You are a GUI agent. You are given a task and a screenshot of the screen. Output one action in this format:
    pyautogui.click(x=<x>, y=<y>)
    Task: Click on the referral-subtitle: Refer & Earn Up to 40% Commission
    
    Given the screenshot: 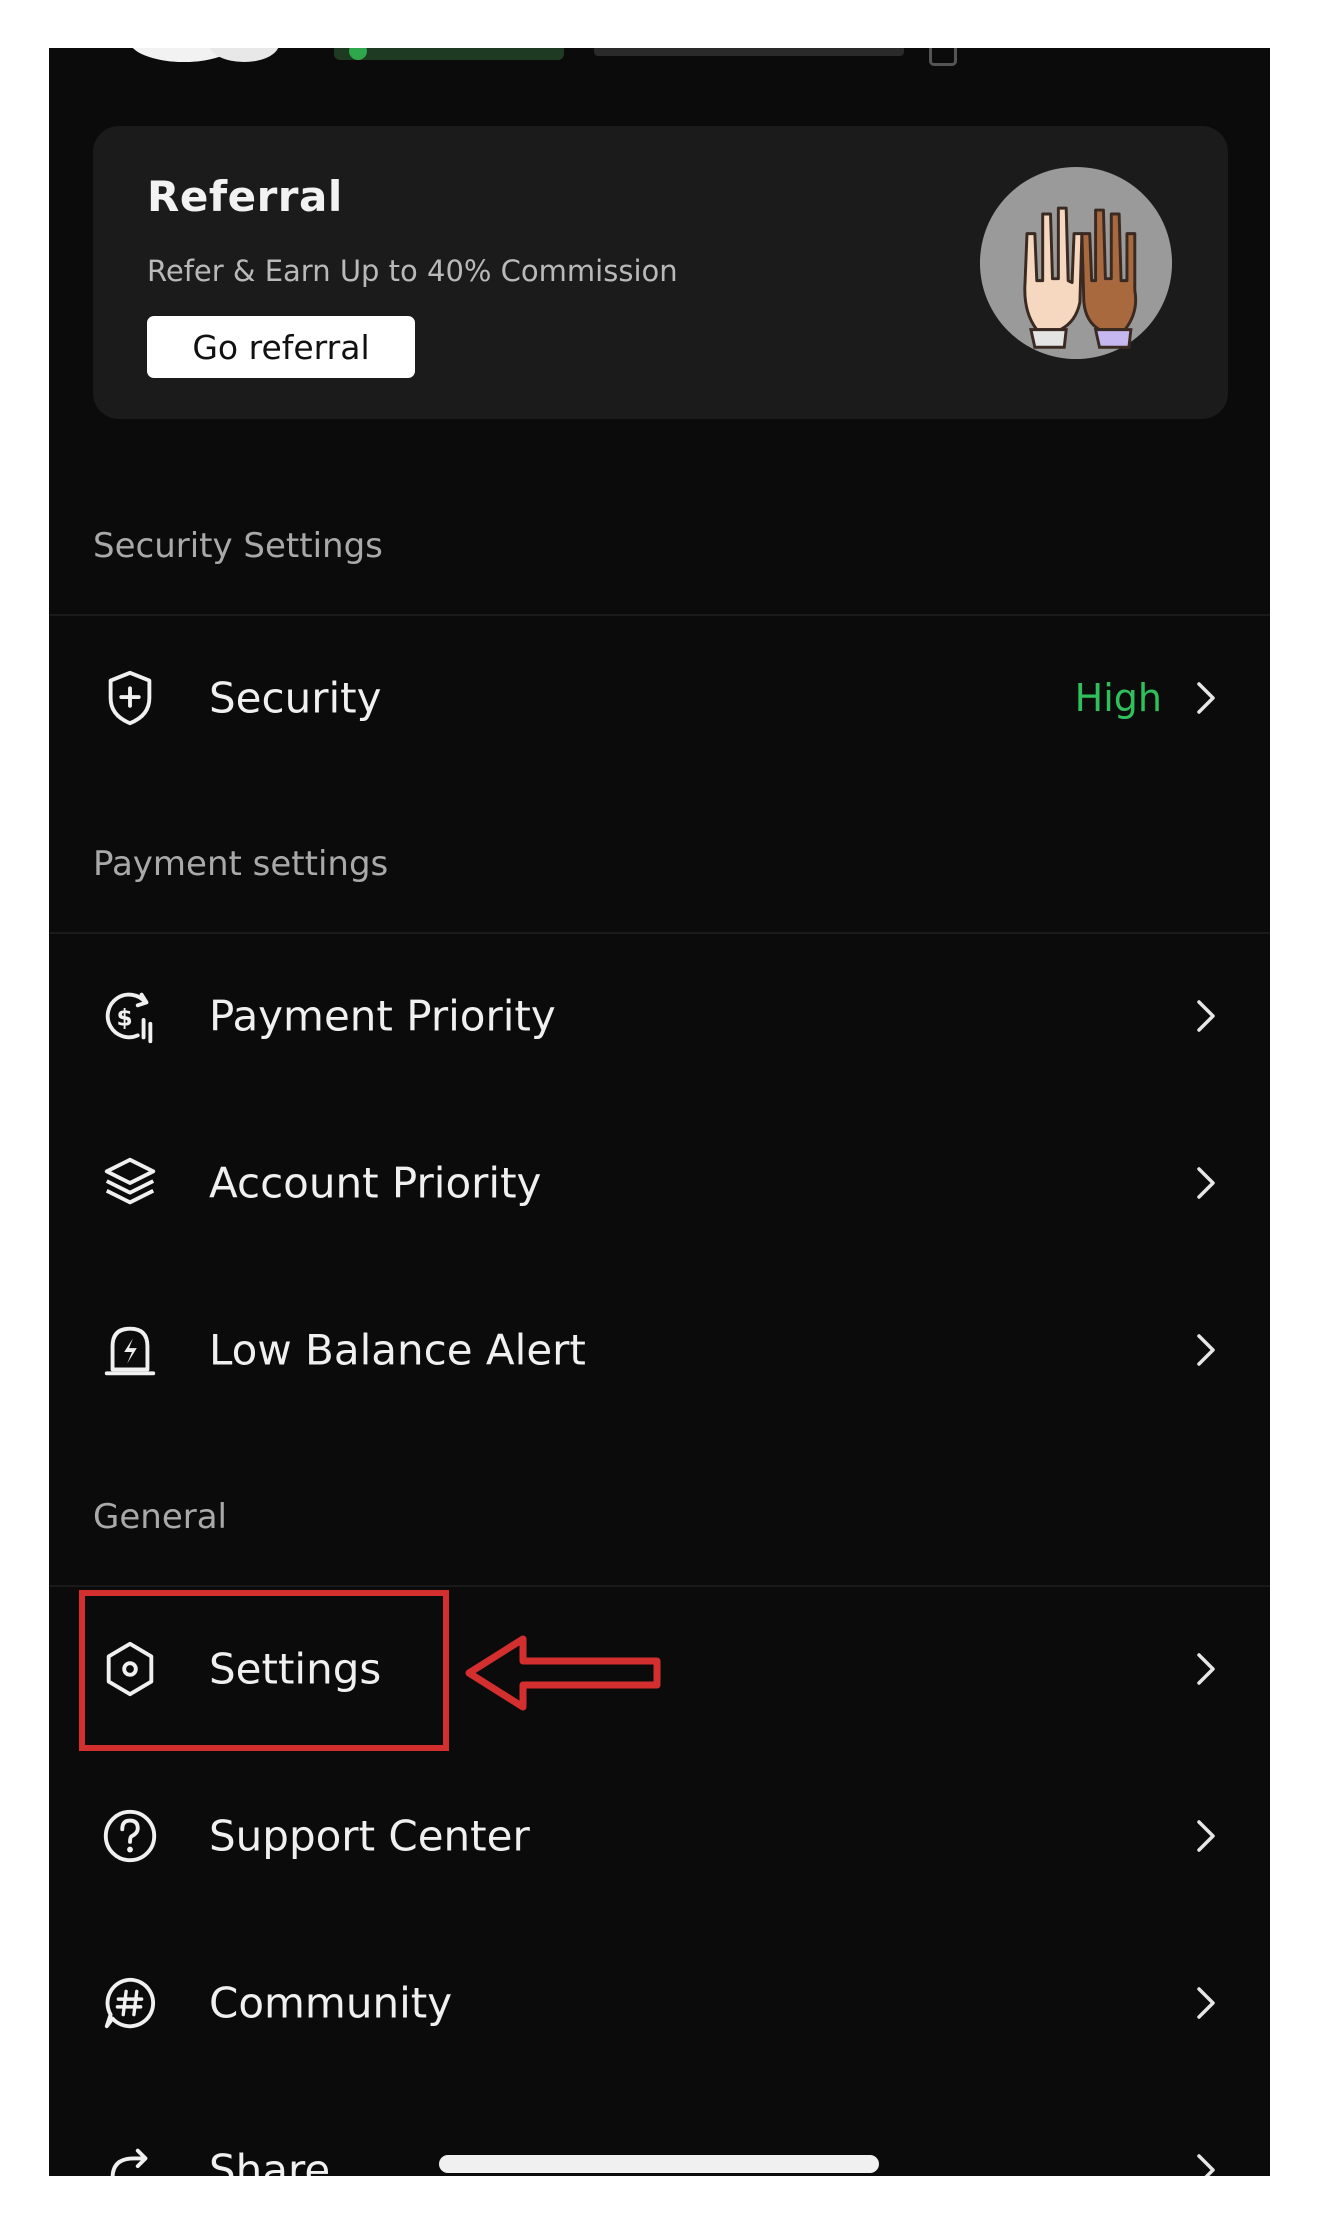 What is the action you would take?
    pyautogui.click(x=412, y=271)
    